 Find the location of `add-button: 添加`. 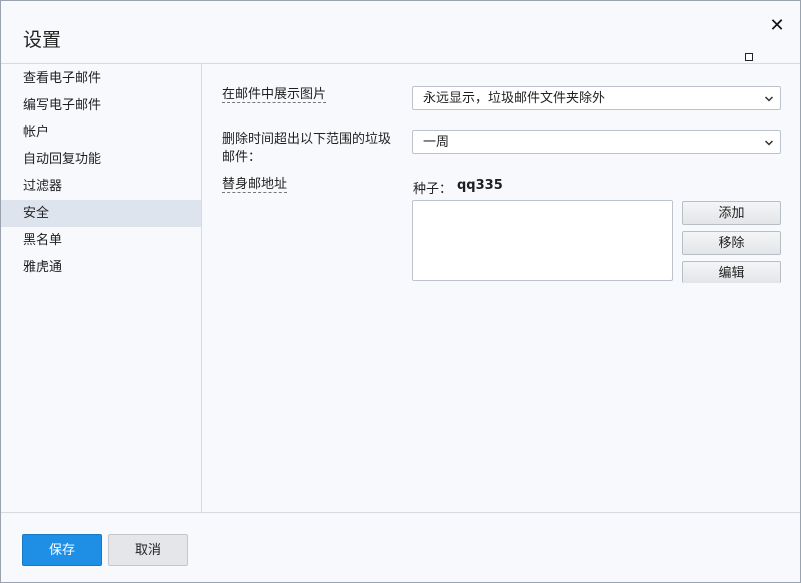

add-button: 添加 is located at coordinates (731, 213).